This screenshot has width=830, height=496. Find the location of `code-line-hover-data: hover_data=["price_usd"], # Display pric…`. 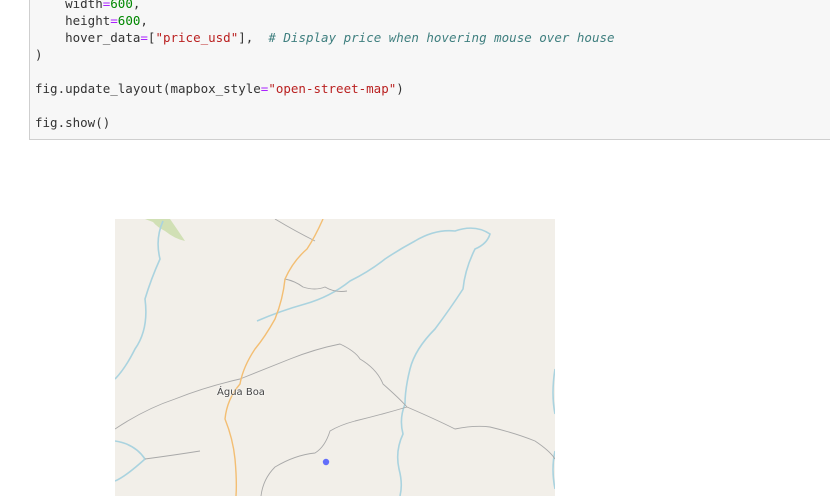

code-line-hover-data: hover_data=["price_usd"], # Display pric… is located at coordinates (340, 37).